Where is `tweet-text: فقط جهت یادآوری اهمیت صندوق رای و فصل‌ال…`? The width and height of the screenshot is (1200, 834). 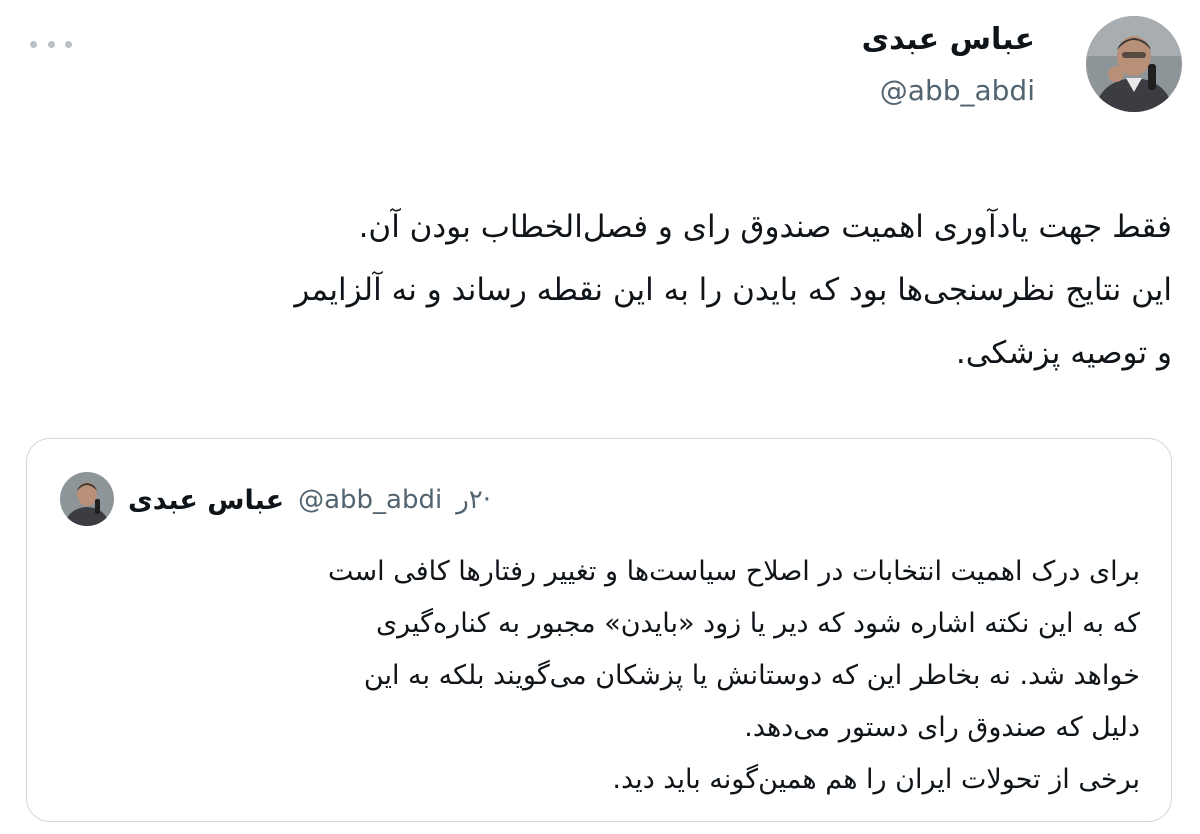 tweet-text: فقط جهت یادآوری اهمیت صندوق رای و فصل‌ال… is located at coordinates (733, 290).